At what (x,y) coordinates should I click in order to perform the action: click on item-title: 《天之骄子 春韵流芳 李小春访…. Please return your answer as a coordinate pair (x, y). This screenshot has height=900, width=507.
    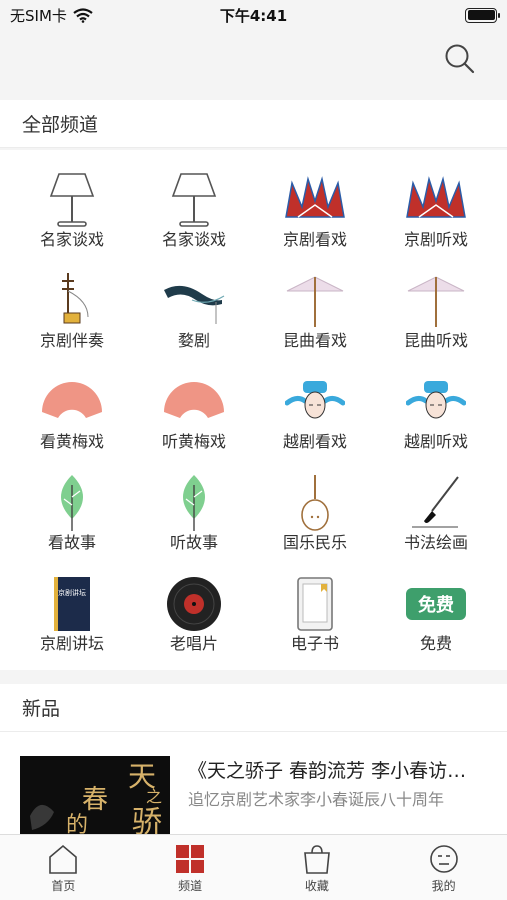
    Looking at the image, I should click on (327, 771).